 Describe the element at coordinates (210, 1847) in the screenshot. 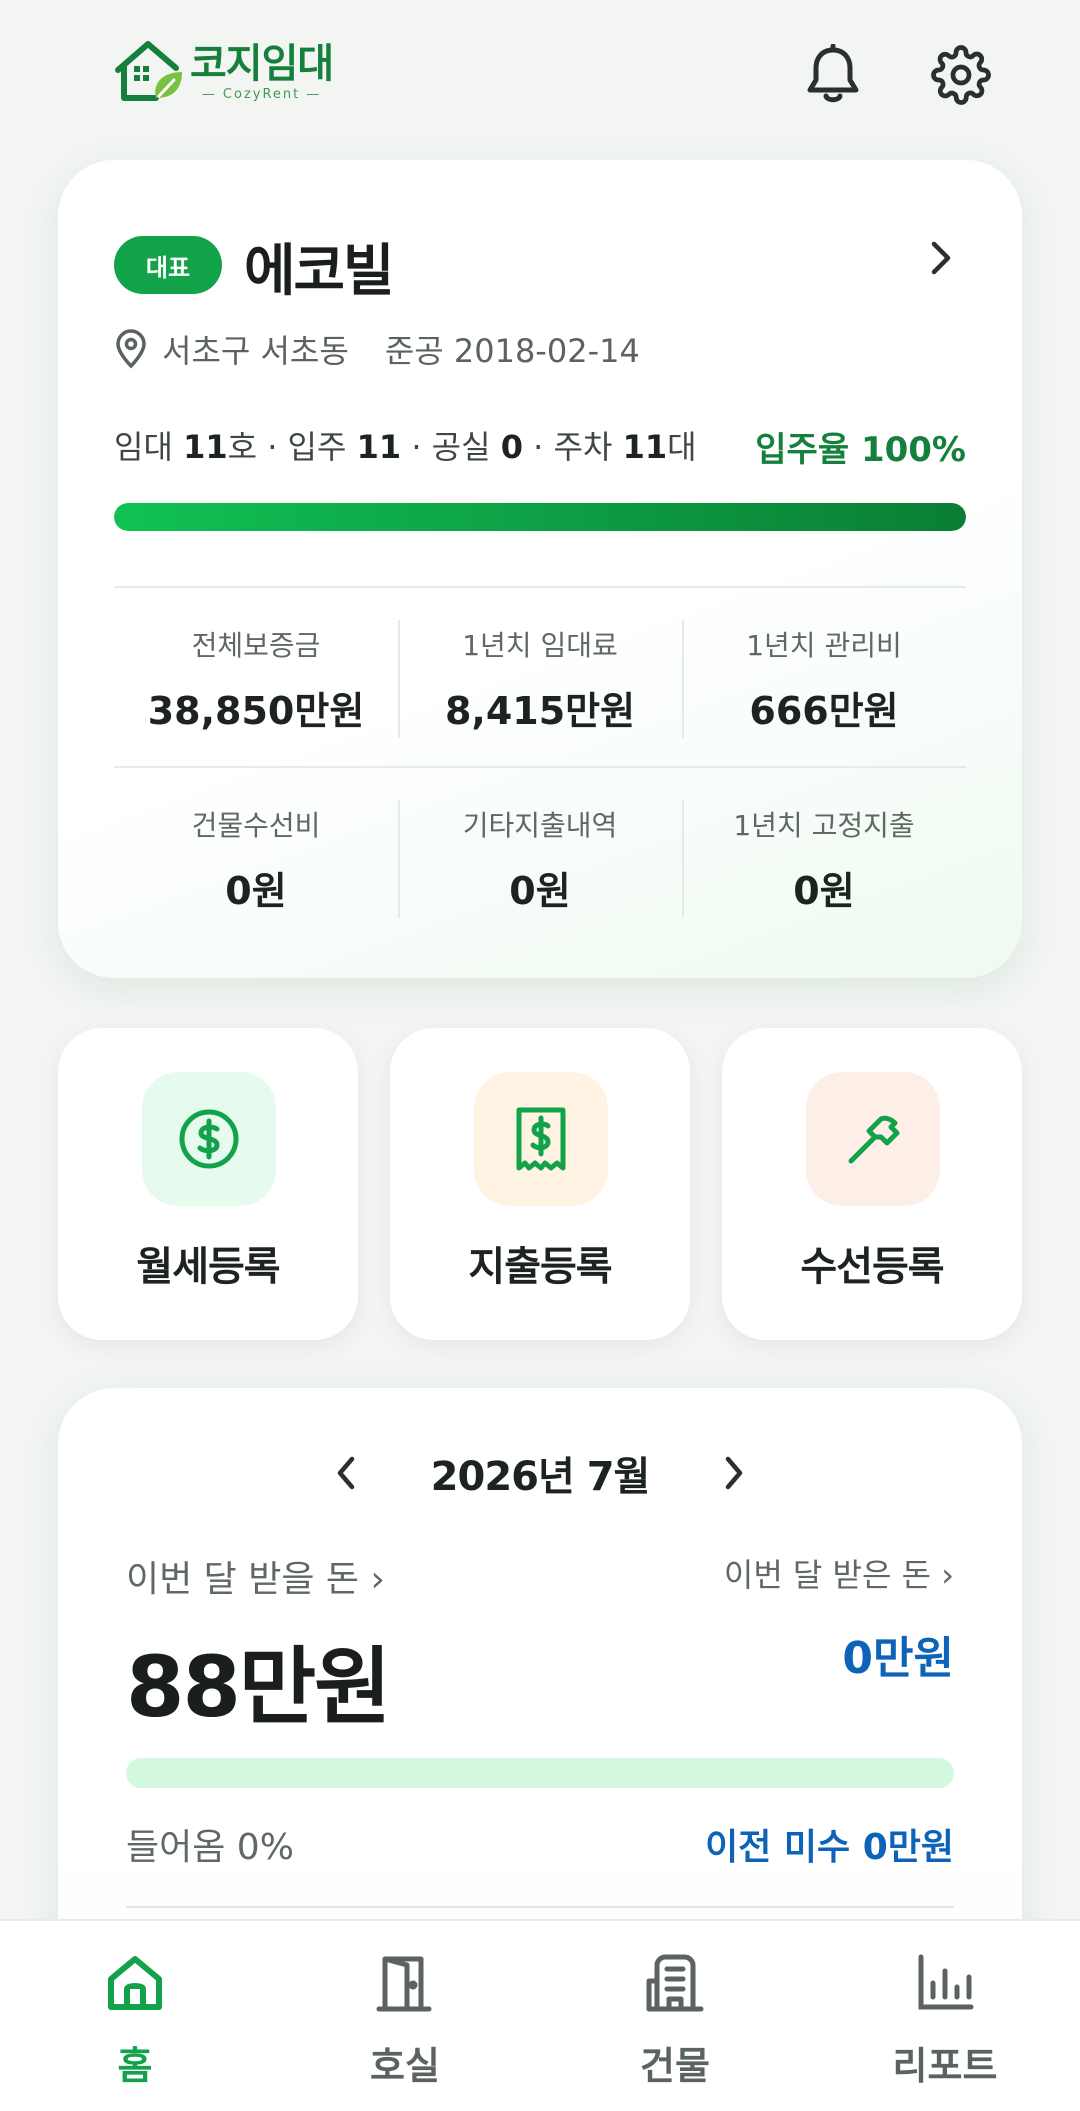

I see `collected-percent: 들어옴 0%` at that location.